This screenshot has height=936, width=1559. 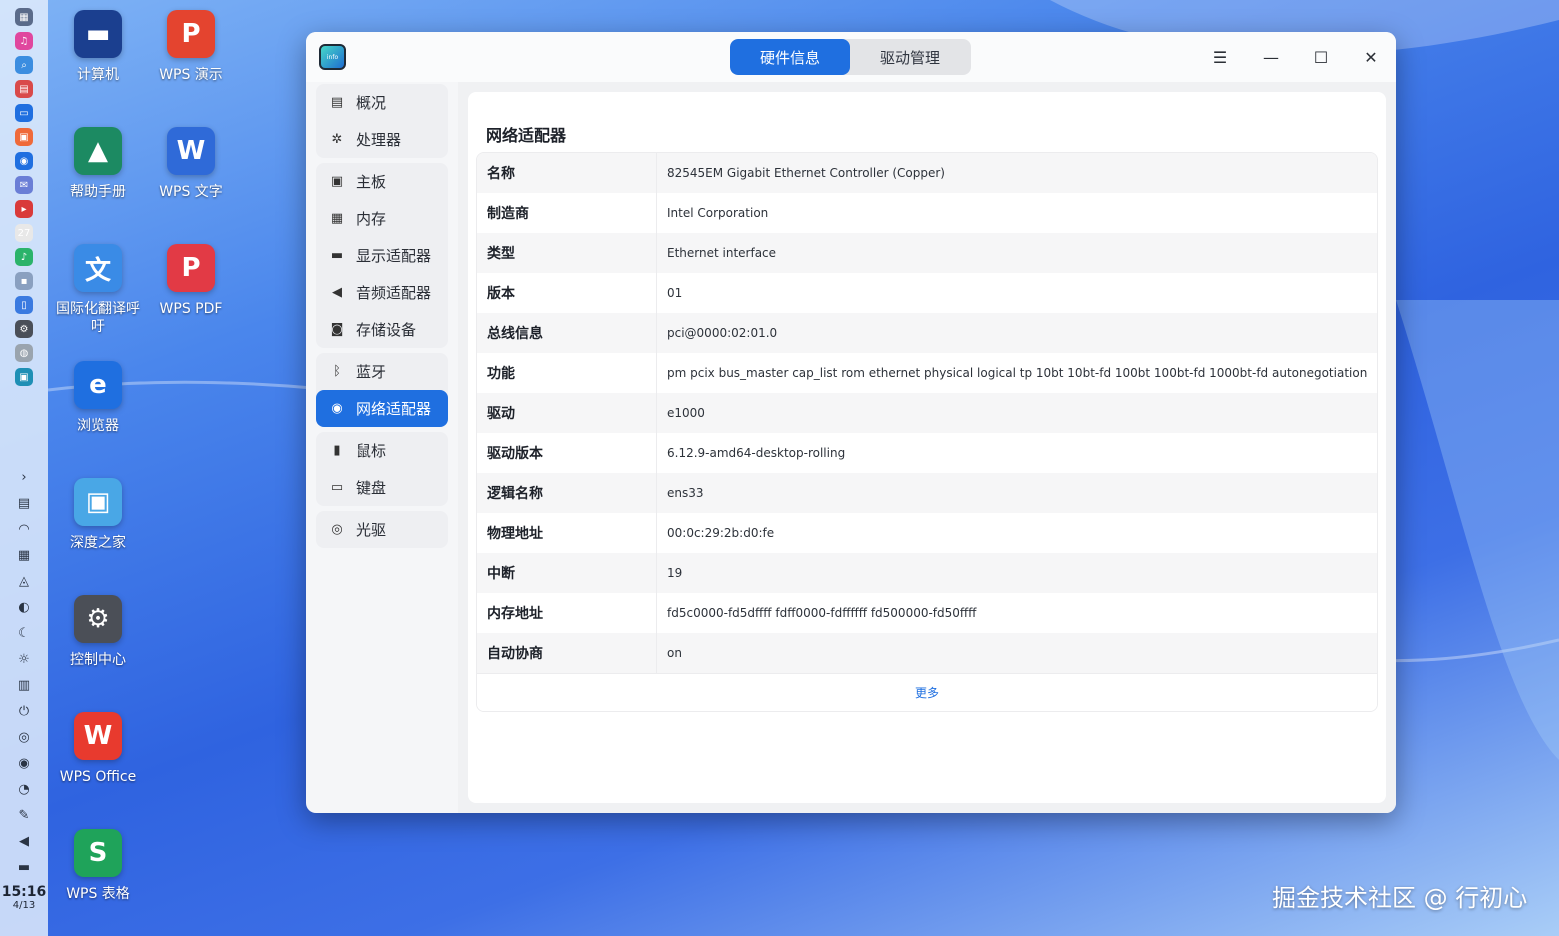 I want to click on sidebar-item: ◀ 音频适配器, so click(x=382, y=292).